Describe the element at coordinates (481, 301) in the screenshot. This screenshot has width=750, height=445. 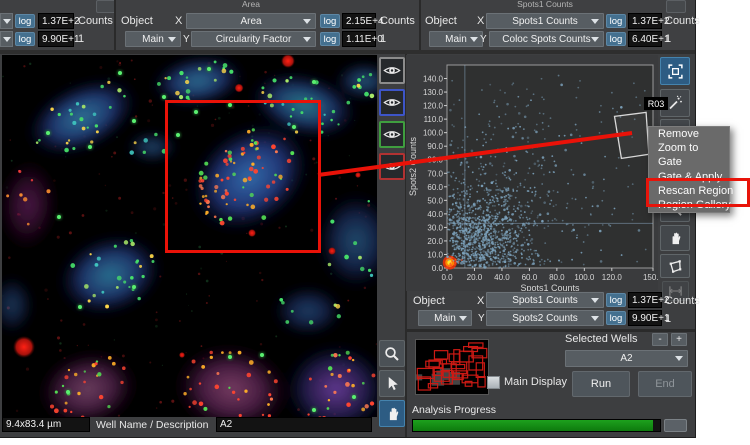
I see `x-axis-label: X` at that location.